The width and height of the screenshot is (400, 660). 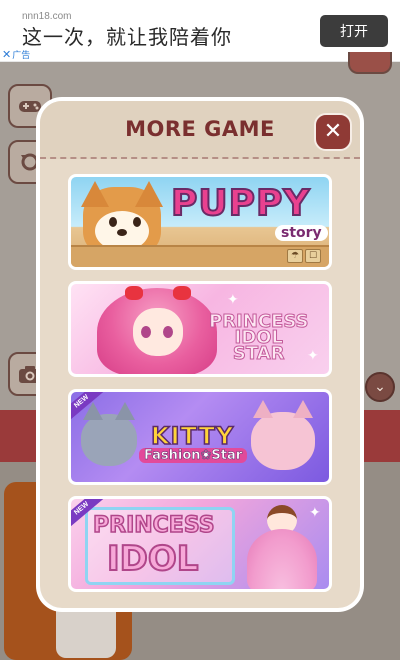 I want to click on top-right-button, so click(x=370, y=63).